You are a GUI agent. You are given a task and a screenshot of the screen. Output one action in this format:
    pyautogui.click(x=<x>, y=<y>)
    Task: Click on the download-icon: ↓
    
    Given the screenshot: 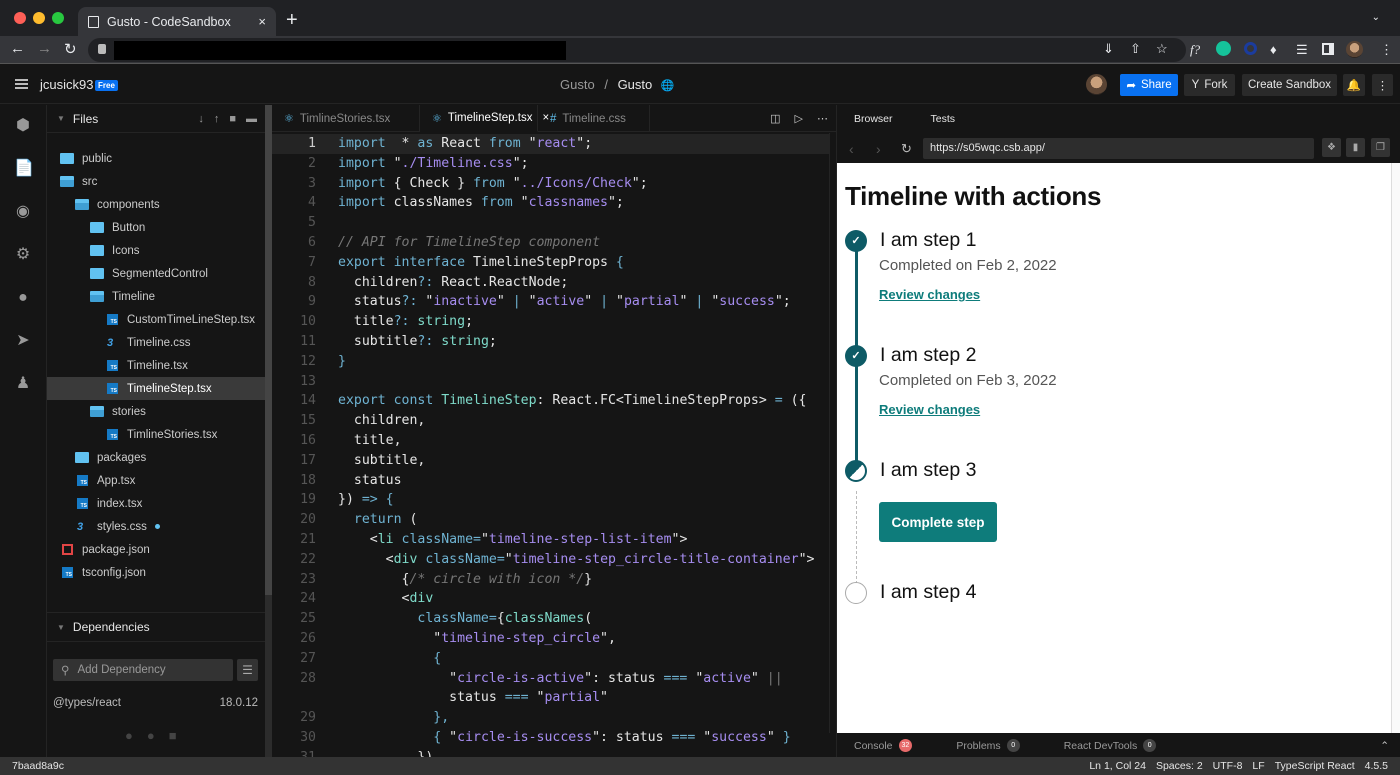 What is the action you would take?
    pyautogui.click(x=201, y=119)
    